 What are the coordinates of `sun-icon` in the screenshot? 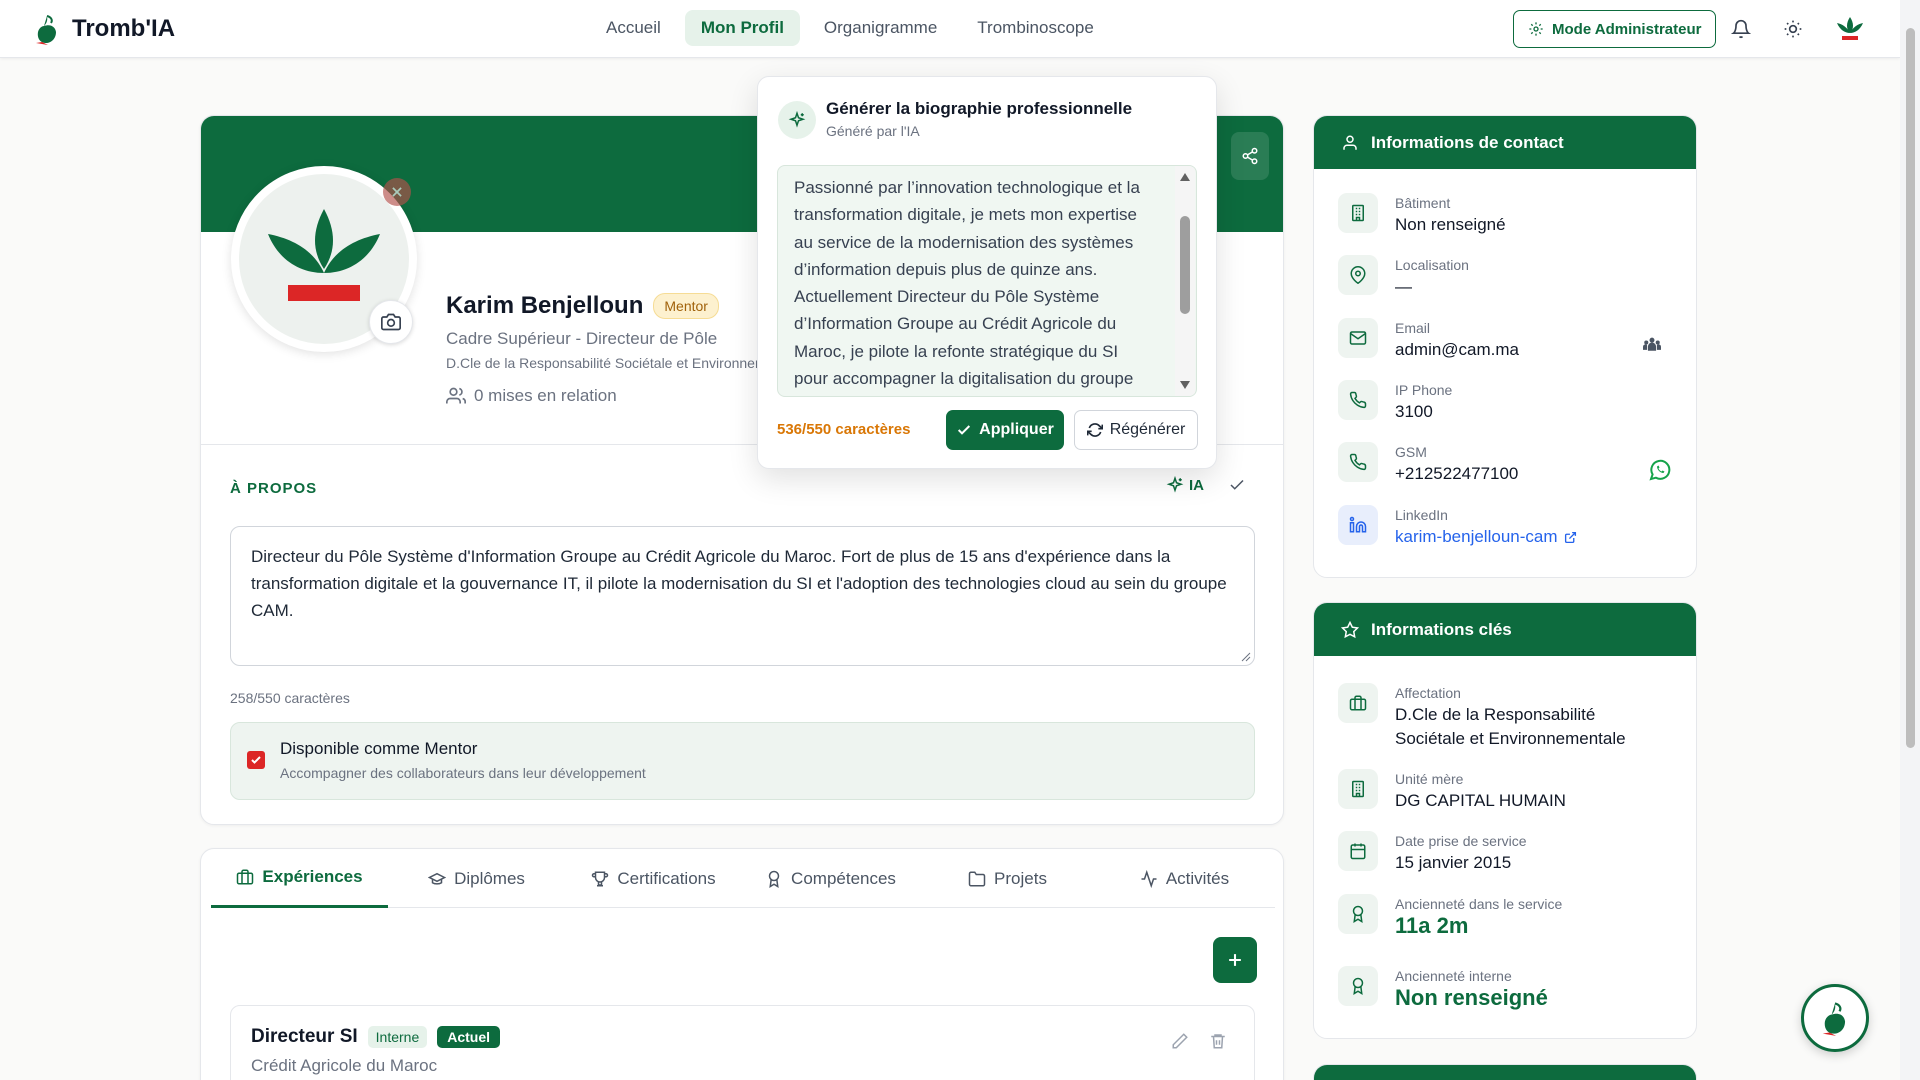 It's located at (1793, 29).